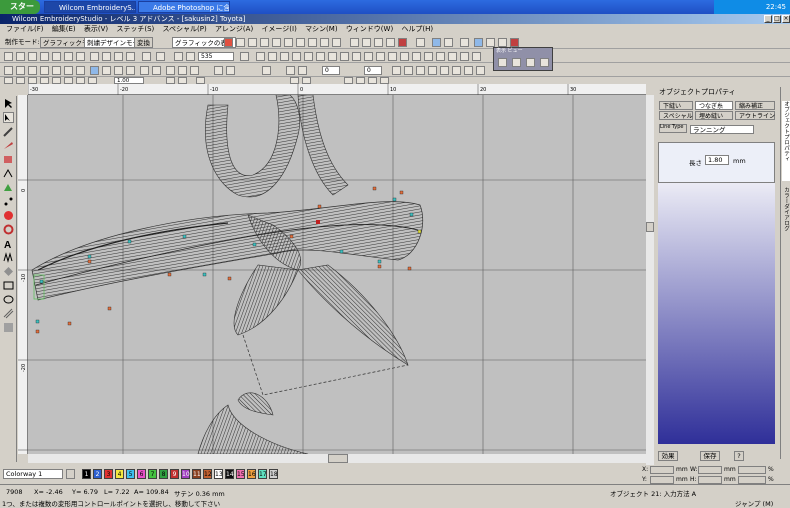  I want to click on vertical-scroll-thumb, so click(650, 227).